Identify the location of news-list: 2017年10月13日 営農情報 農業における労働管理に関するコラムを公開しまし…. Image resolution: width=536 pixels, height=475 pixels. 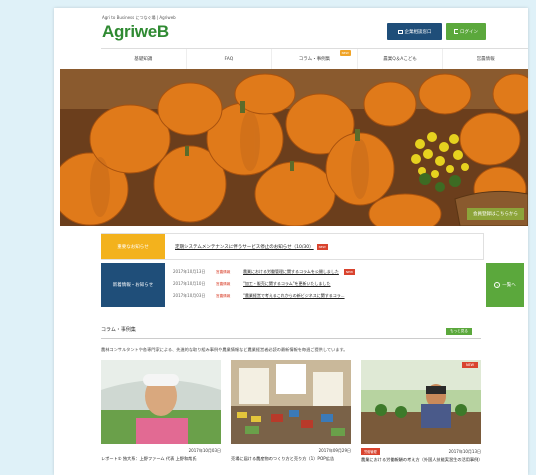
(324, 285).